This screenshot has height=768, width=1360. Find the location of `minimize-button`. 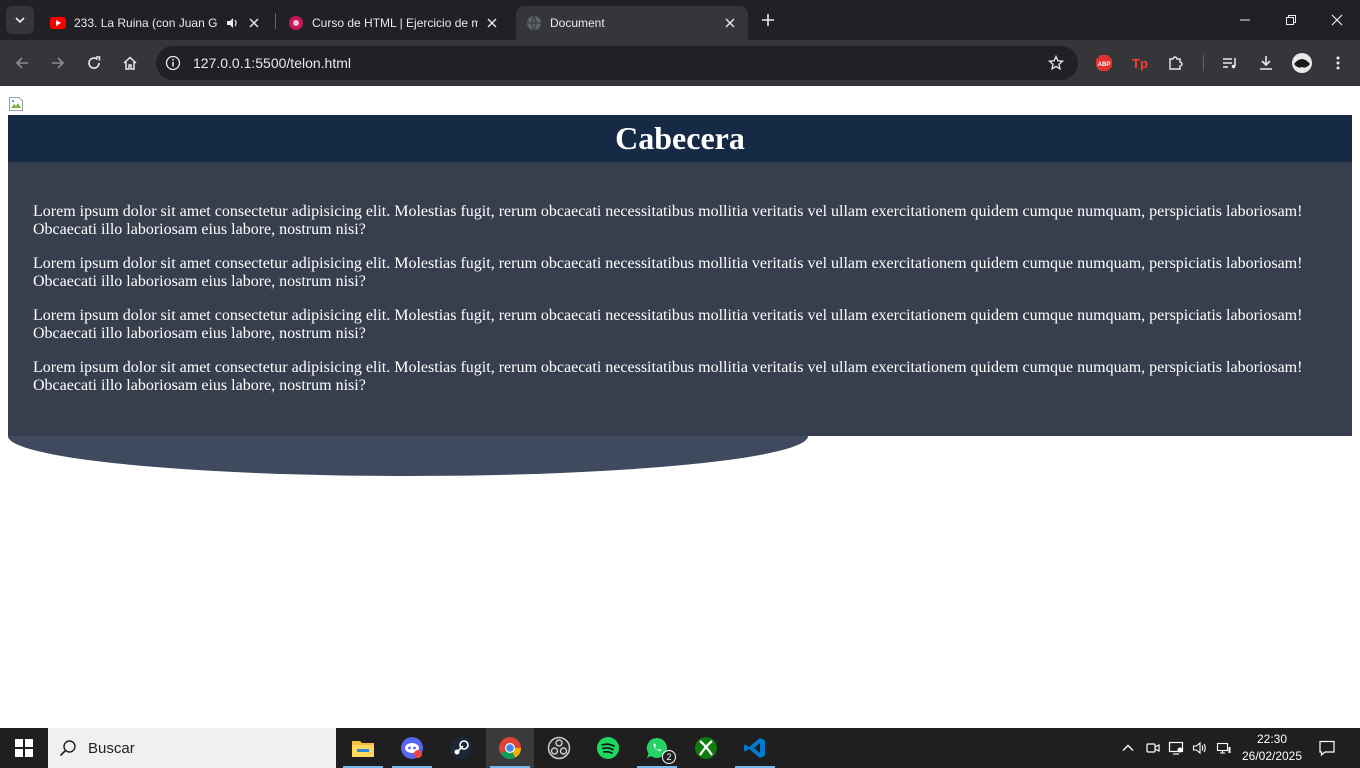

minimize-button is located at coordinates (1245, 20).